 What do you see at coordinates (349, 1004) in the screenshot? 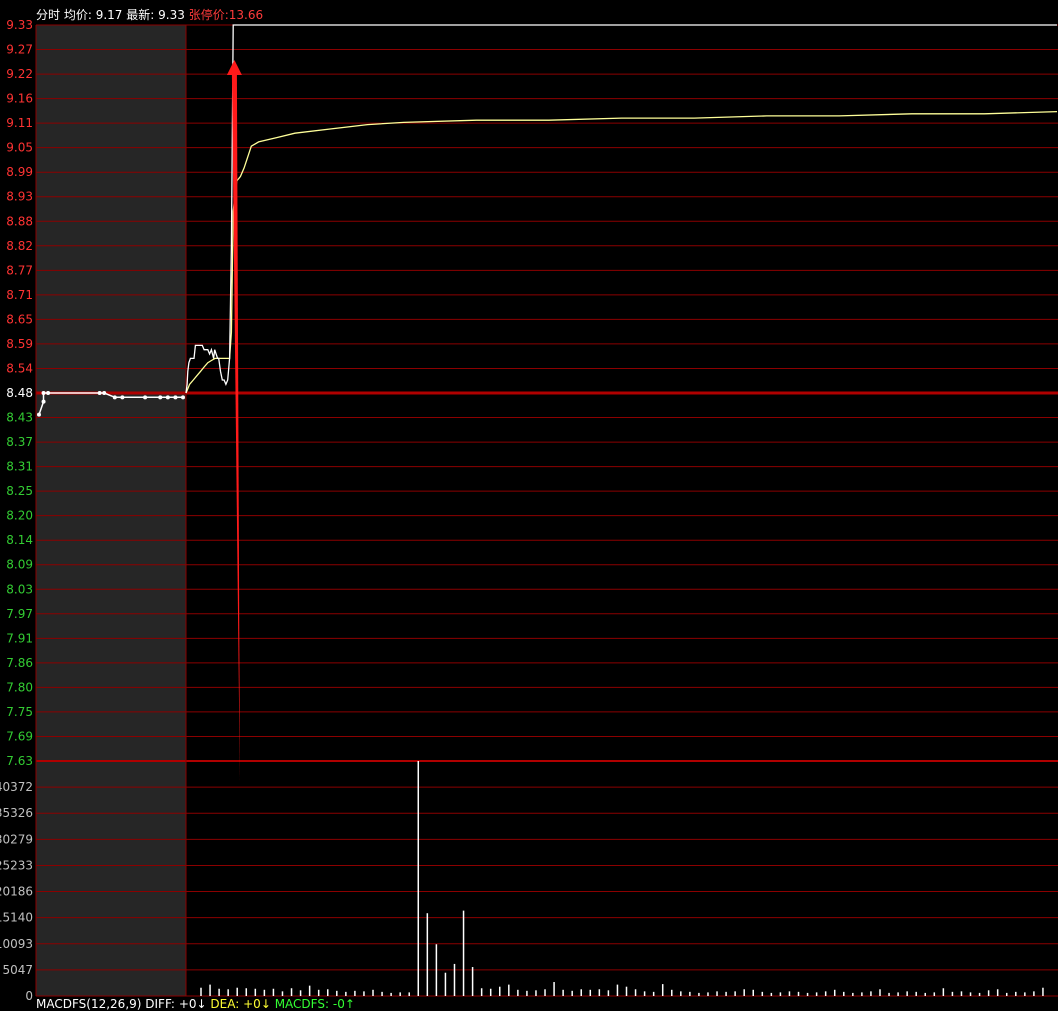
I see `macdfs-arrow: ↑` at bounding box center [349, 1004].